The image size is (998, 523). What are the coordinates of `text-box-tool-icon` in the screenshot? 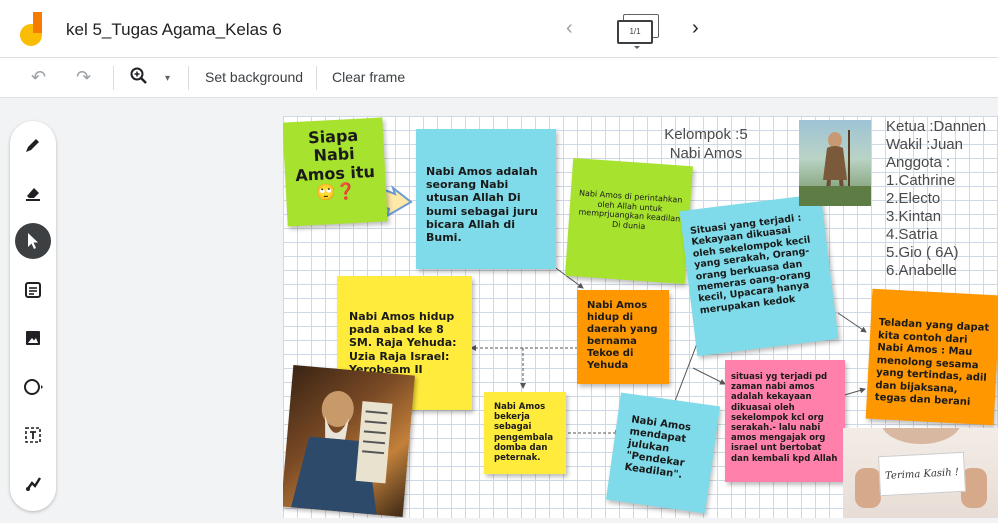 It's located at (33, 435).